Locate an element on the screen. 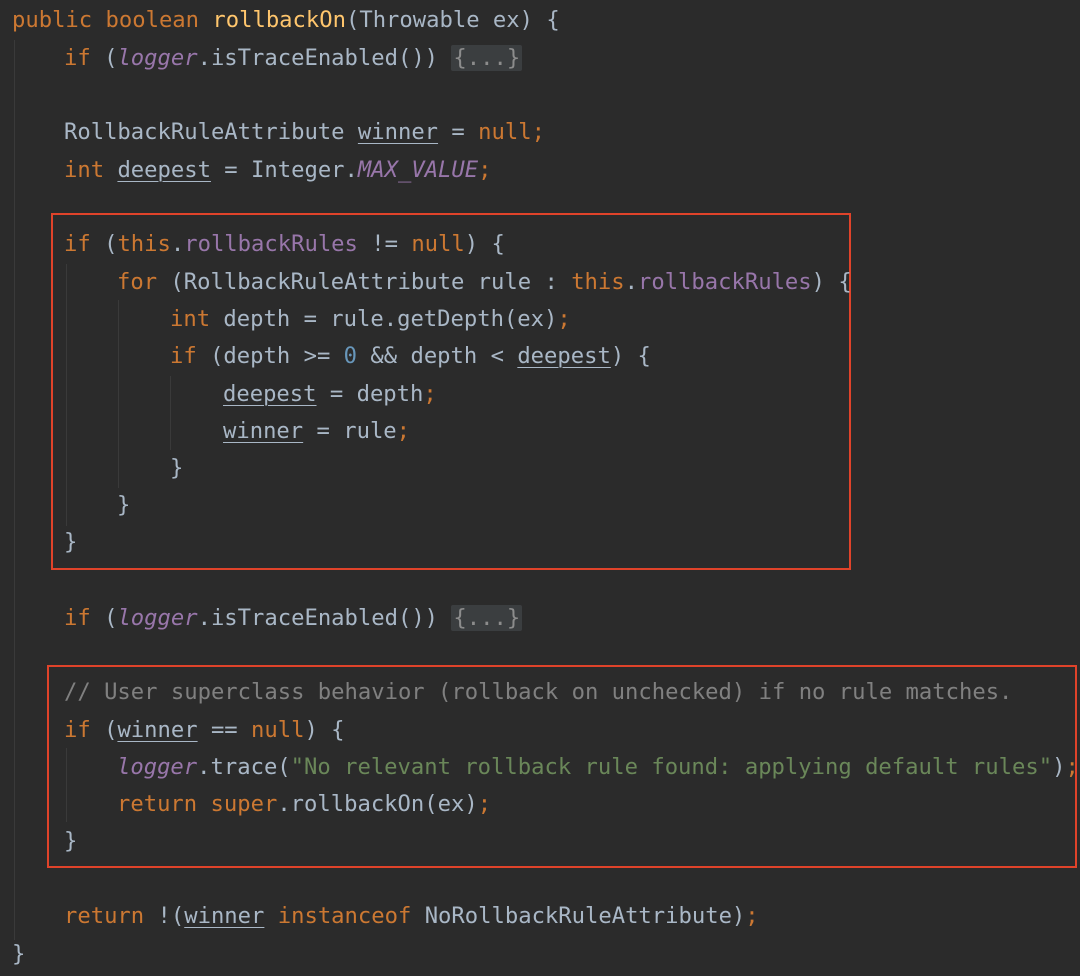 The width and height of the screenshot is (1080, 976). code-text: (depth >= is located at coordinates (270, 356).